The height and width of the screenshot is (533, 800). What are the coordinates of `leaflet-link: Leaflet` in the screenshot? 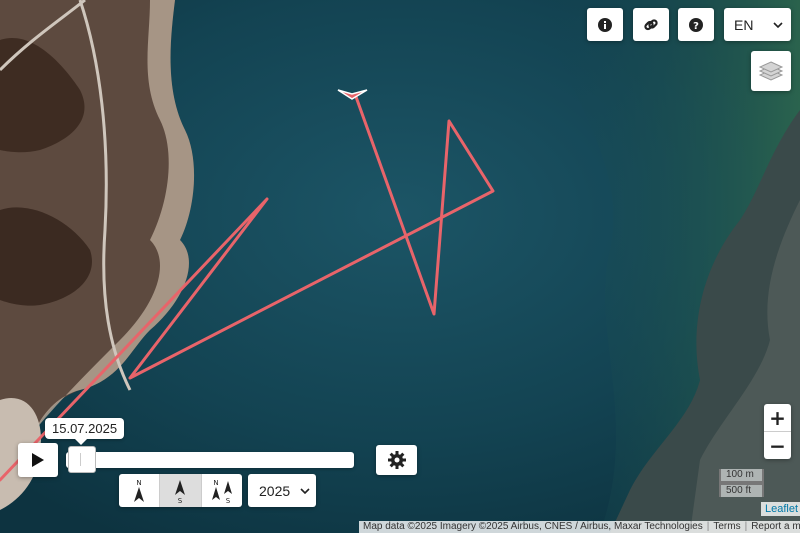 It's located at (780, 509).